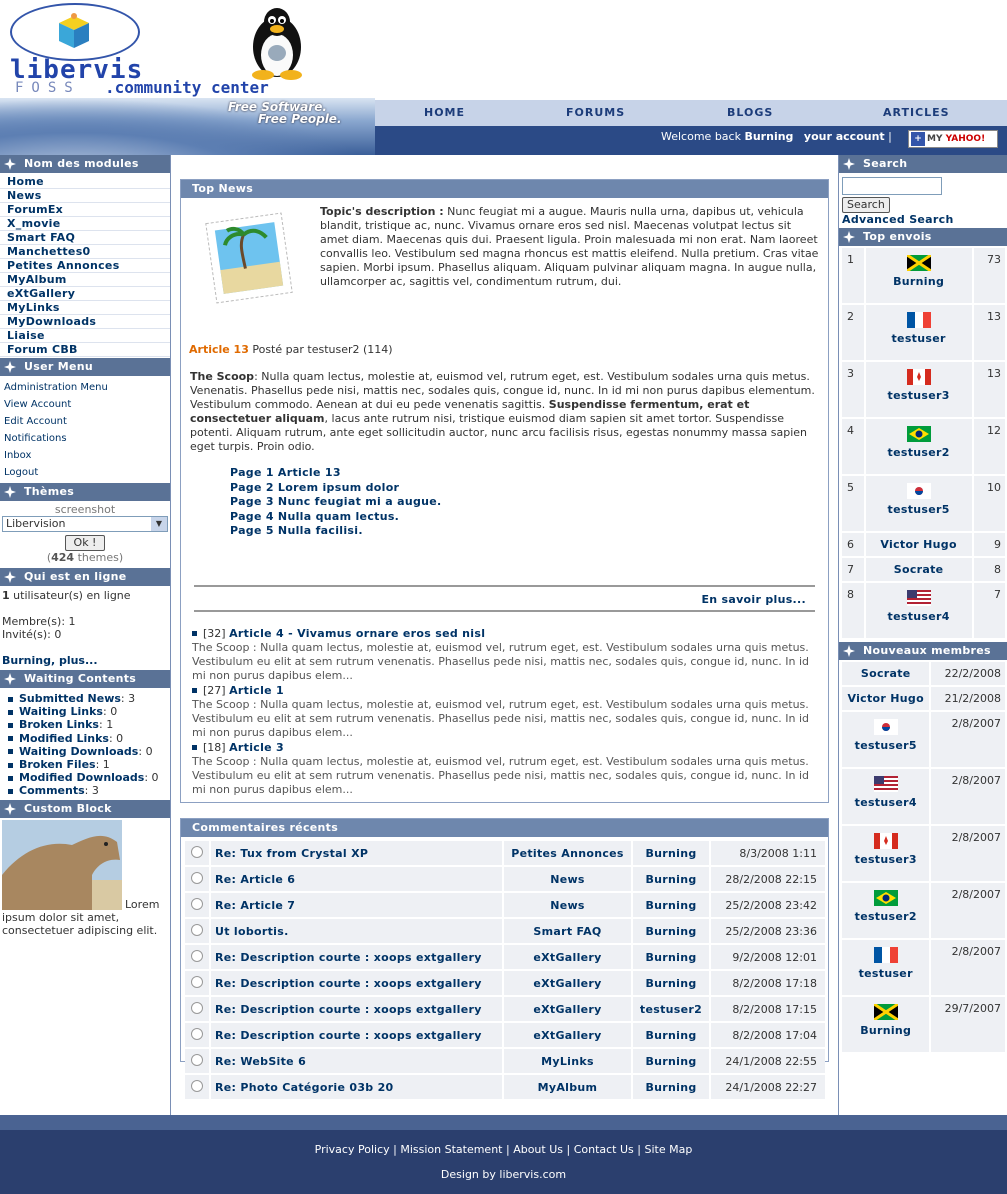 This screenshot has width=1007, height=1194. I want to click on module-item-forum-cbb: Forum CBB, so click(85, 350).